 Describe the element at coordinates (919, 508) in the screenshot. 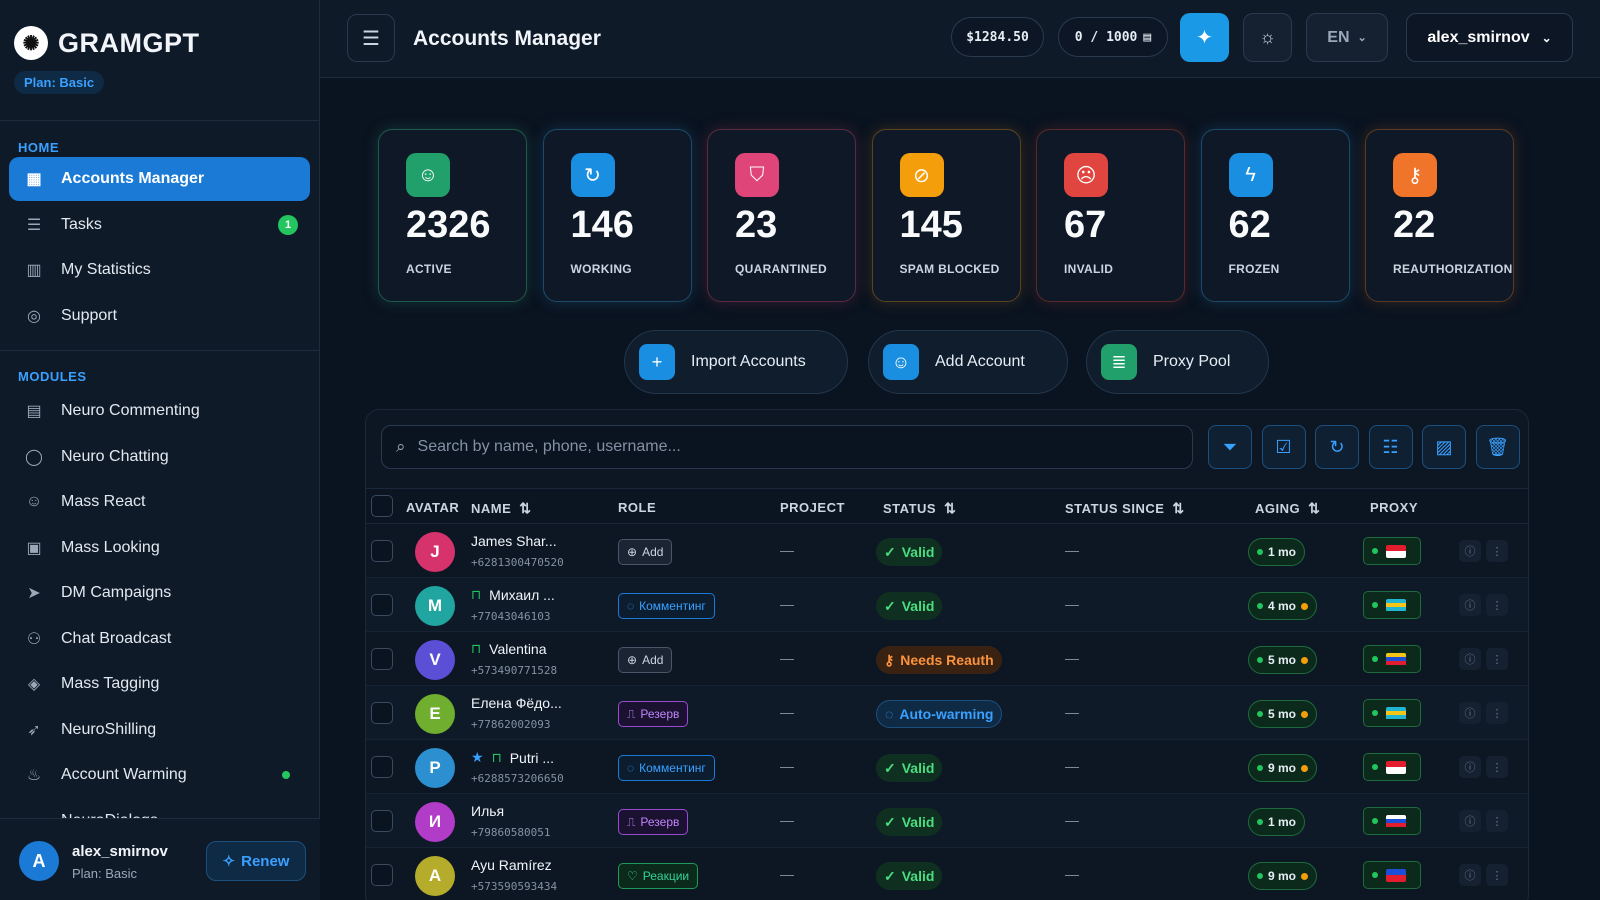

I see `col-status: STATUS ⇅` at that location.